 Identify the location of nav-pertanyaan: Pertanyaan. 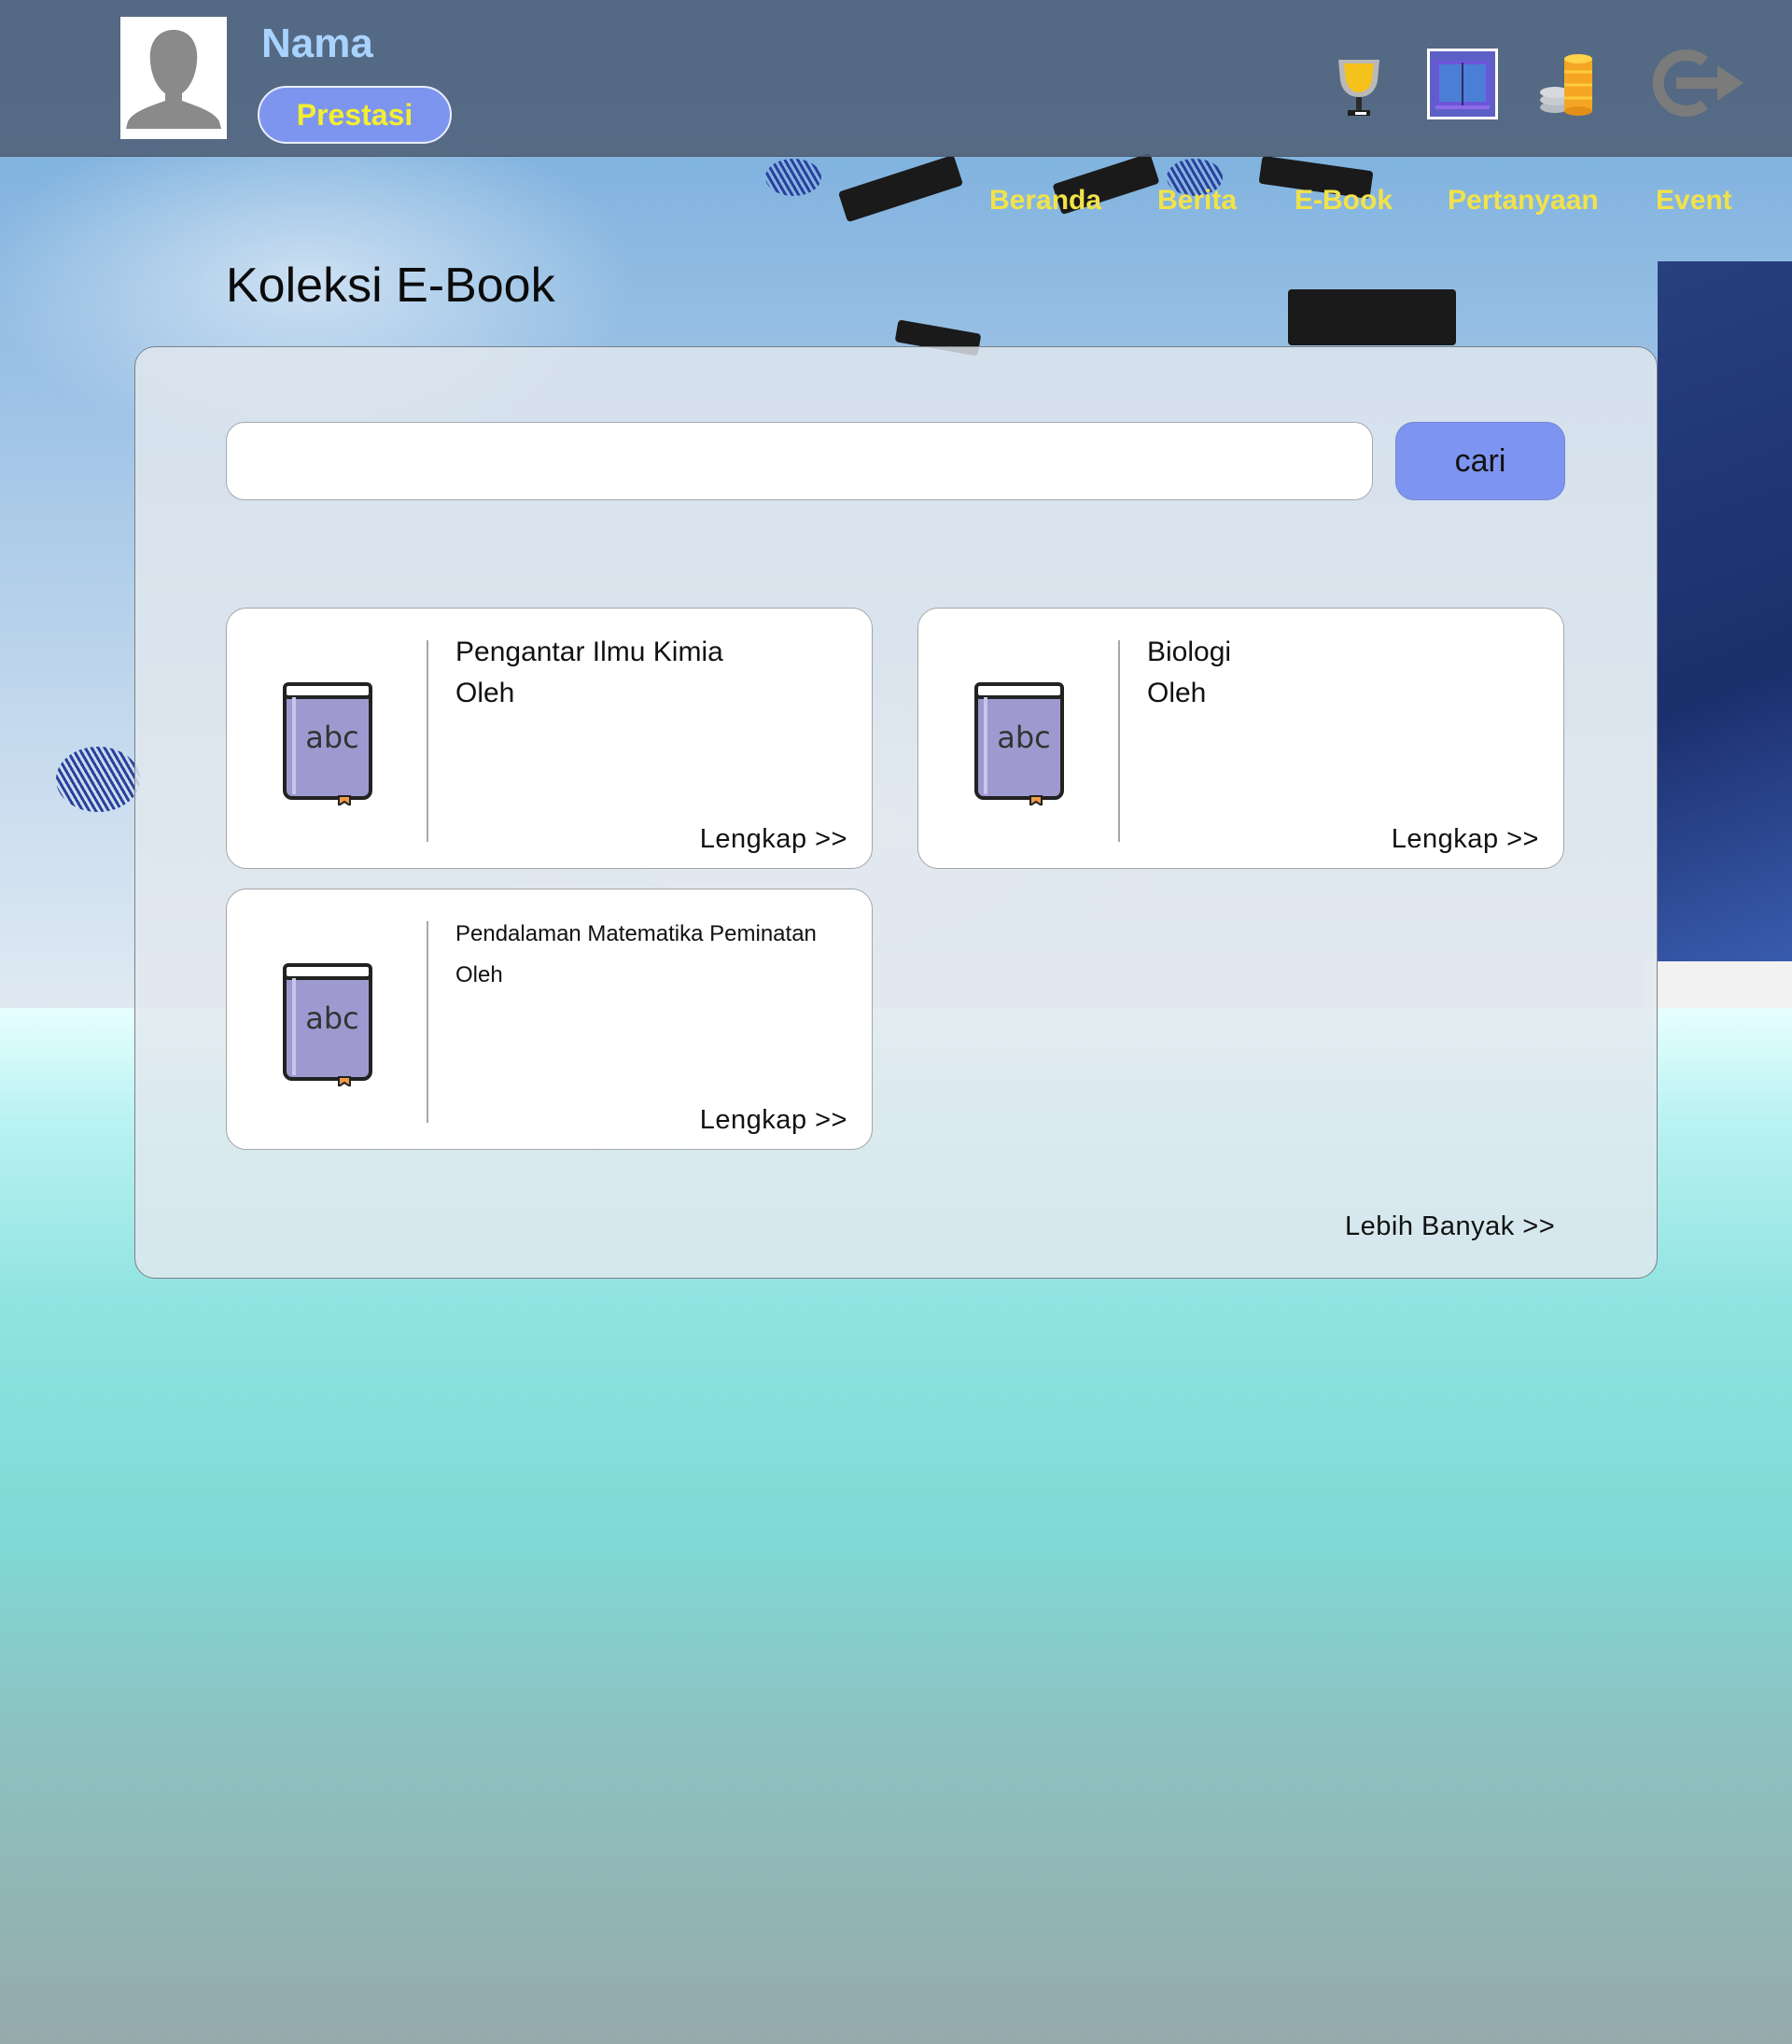
(1523, 207).